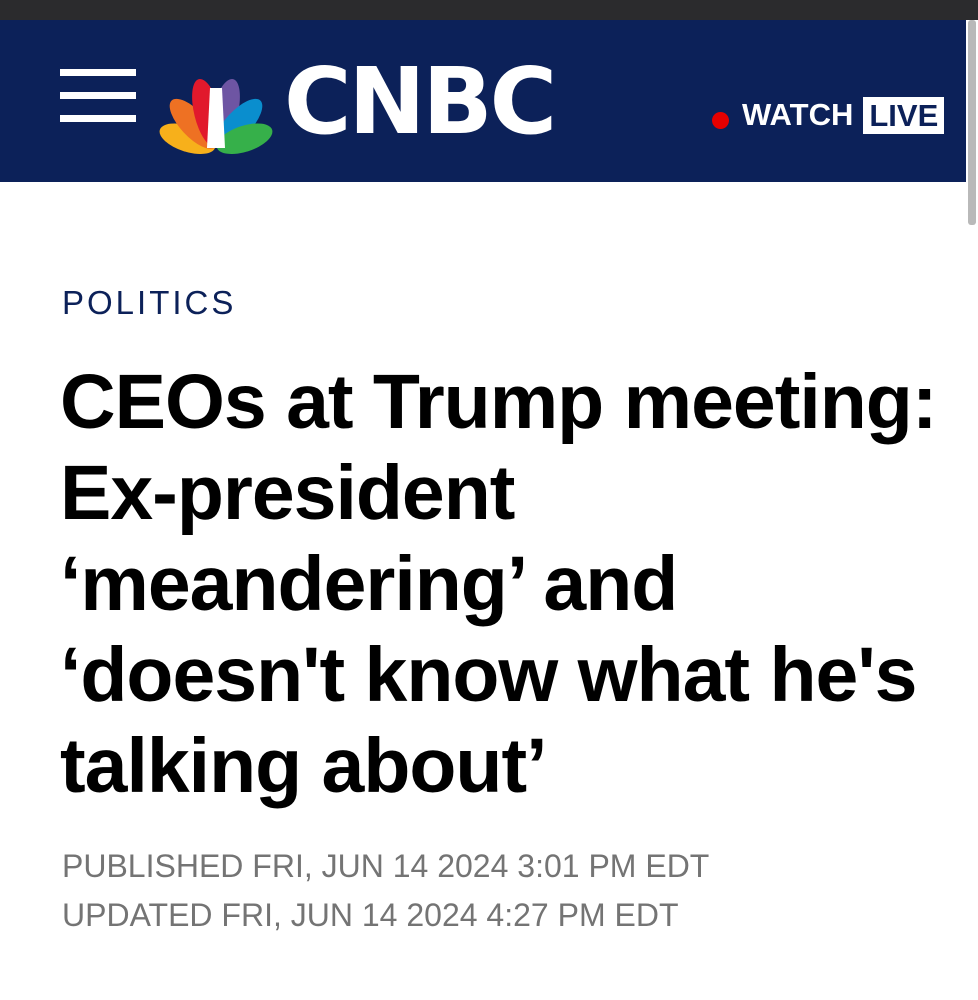 Image resolution: width=978 pixels, height=1000 pixels. Describe the element at coordinates (972, 122) in the screenshot. I see `scrollbar-thumb` at that location.